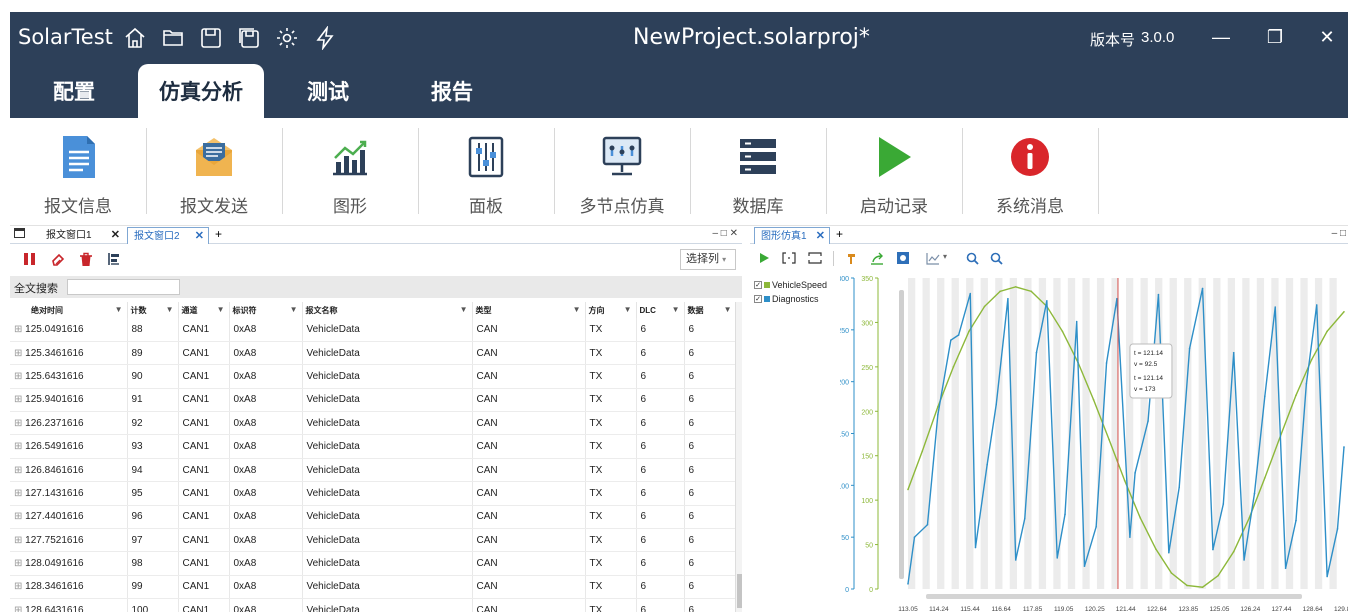 The width and height of the screenshot is (1348, 612). I want to click on ribbon-panel: 面板, so click(486, 174).